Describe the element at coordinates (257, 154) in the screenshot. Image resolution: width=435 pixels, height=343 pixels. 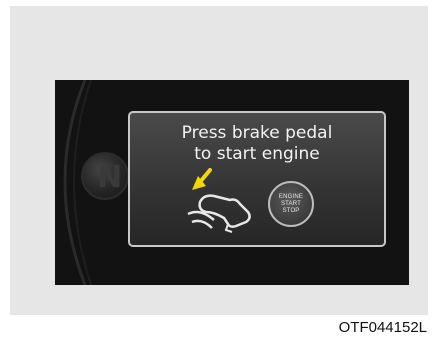
I see `message-line-2: to start engine` at that location.